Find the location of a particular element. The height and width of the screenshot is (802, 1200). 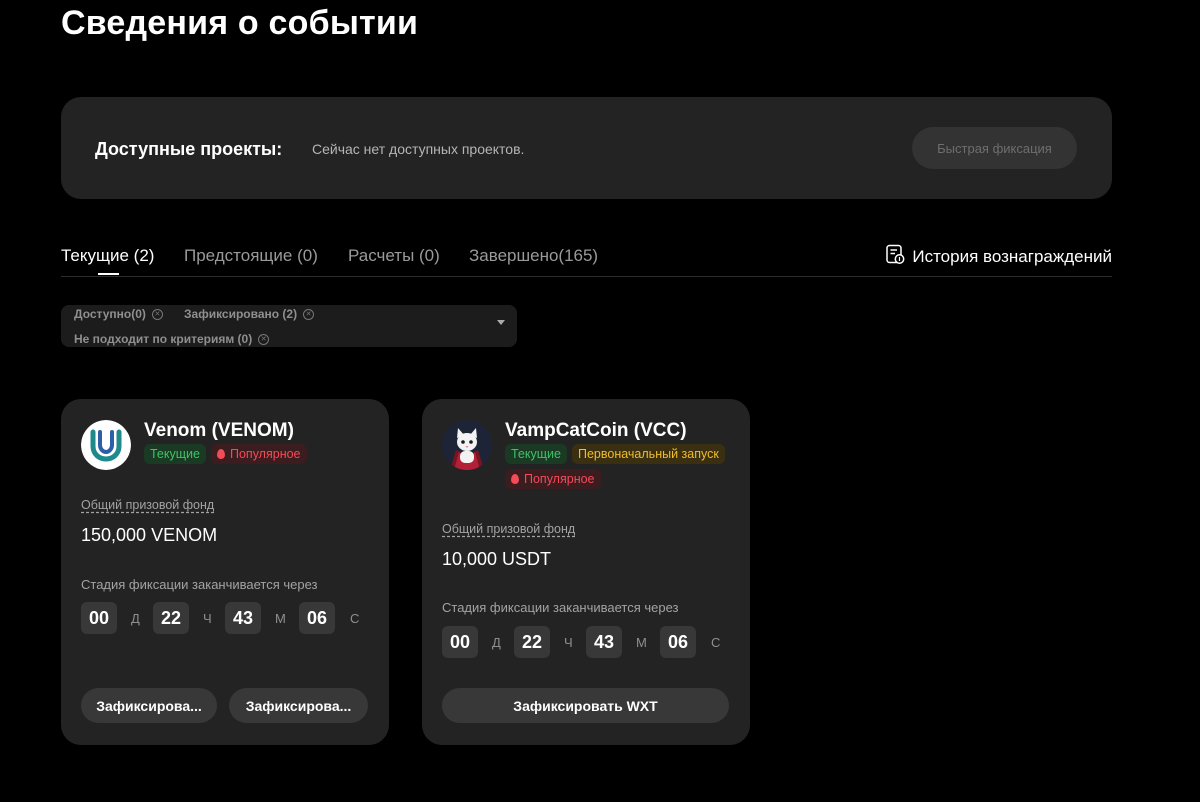

filter-chip-label: Доступно(0) is located at coordinates (110, 314).